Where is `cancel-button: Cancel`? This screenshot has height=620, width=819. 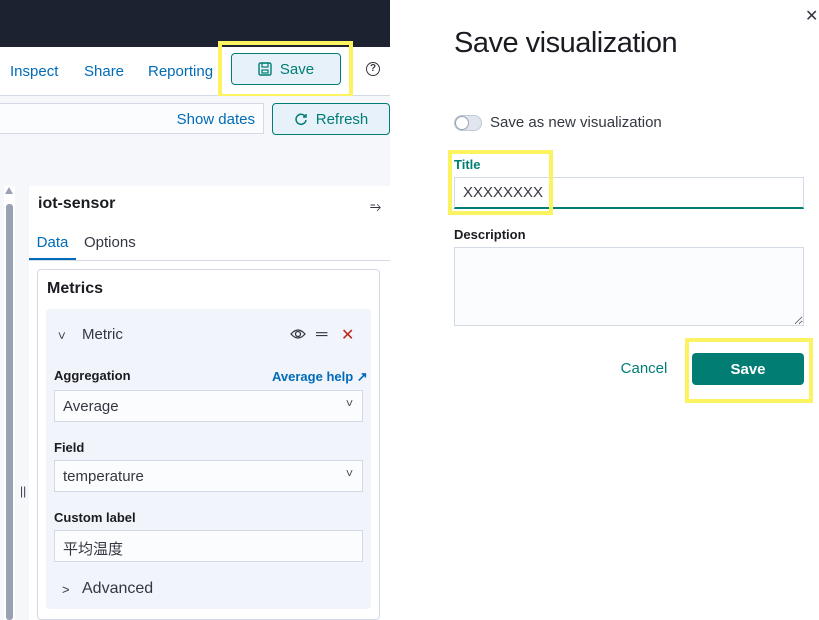 cancel-button: Cancel is located at coordinates (644, 368).